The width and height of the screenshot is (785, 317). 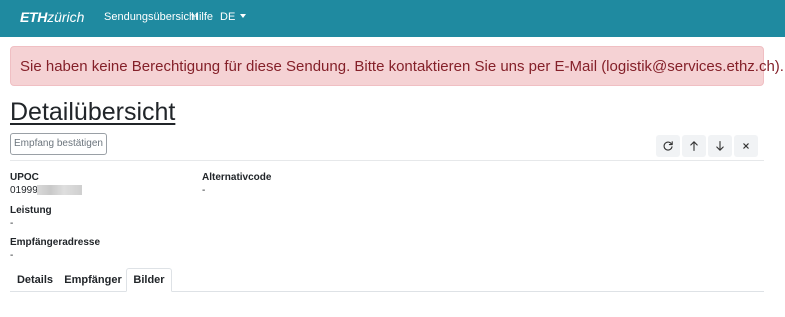 What do you see at coordinates (59, 190) in the screenshot?
I see `redacted-block` at bounding box center [59, 190].